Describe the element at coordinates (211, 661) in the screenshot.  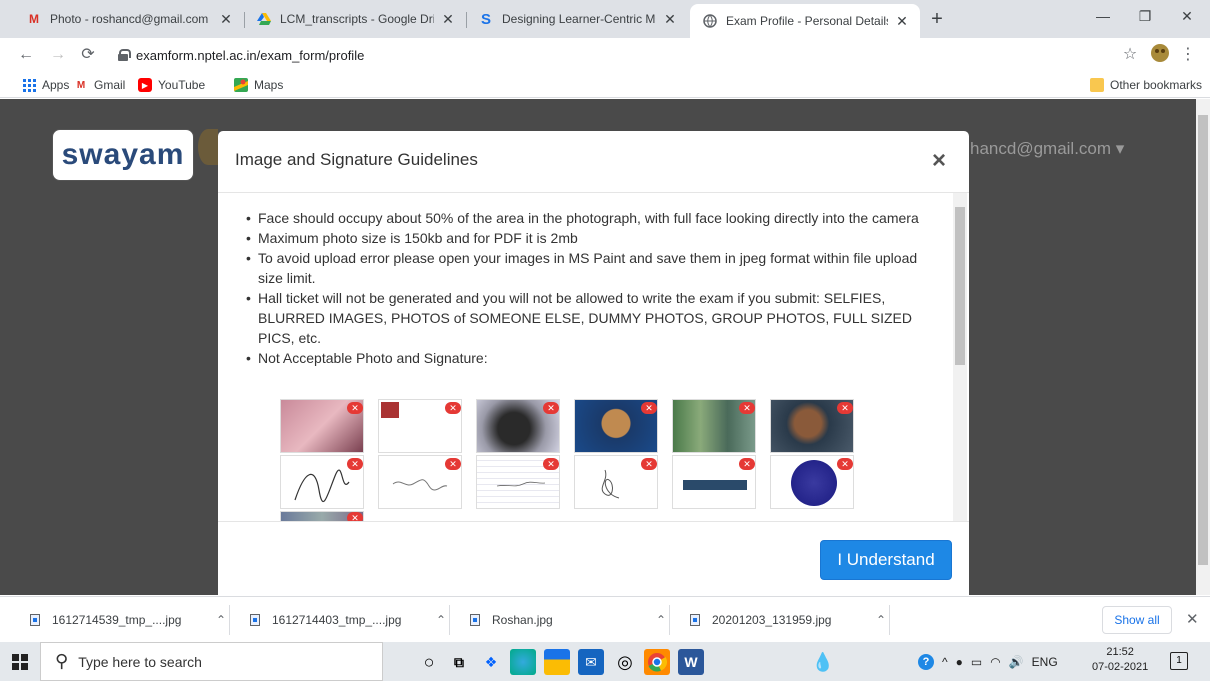
I see `taskbar-search: ⚲ Type here to search` at that location.